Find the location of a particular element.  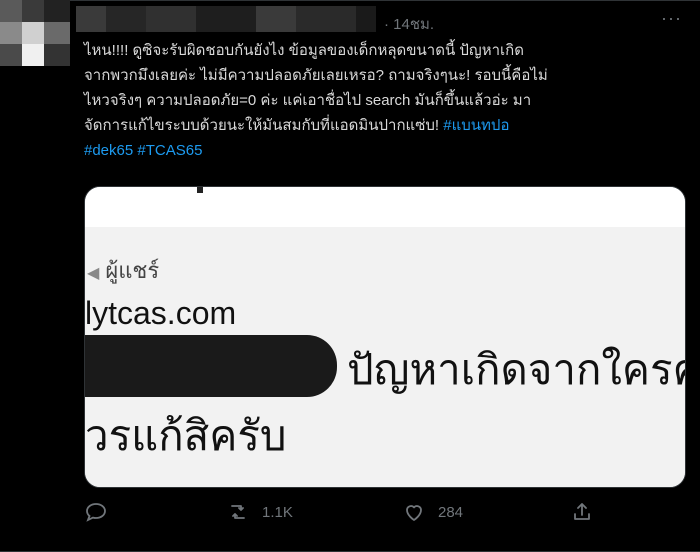

tweet-text-line: #dek65 #TCAS65 is located at coordinates (384, 150).